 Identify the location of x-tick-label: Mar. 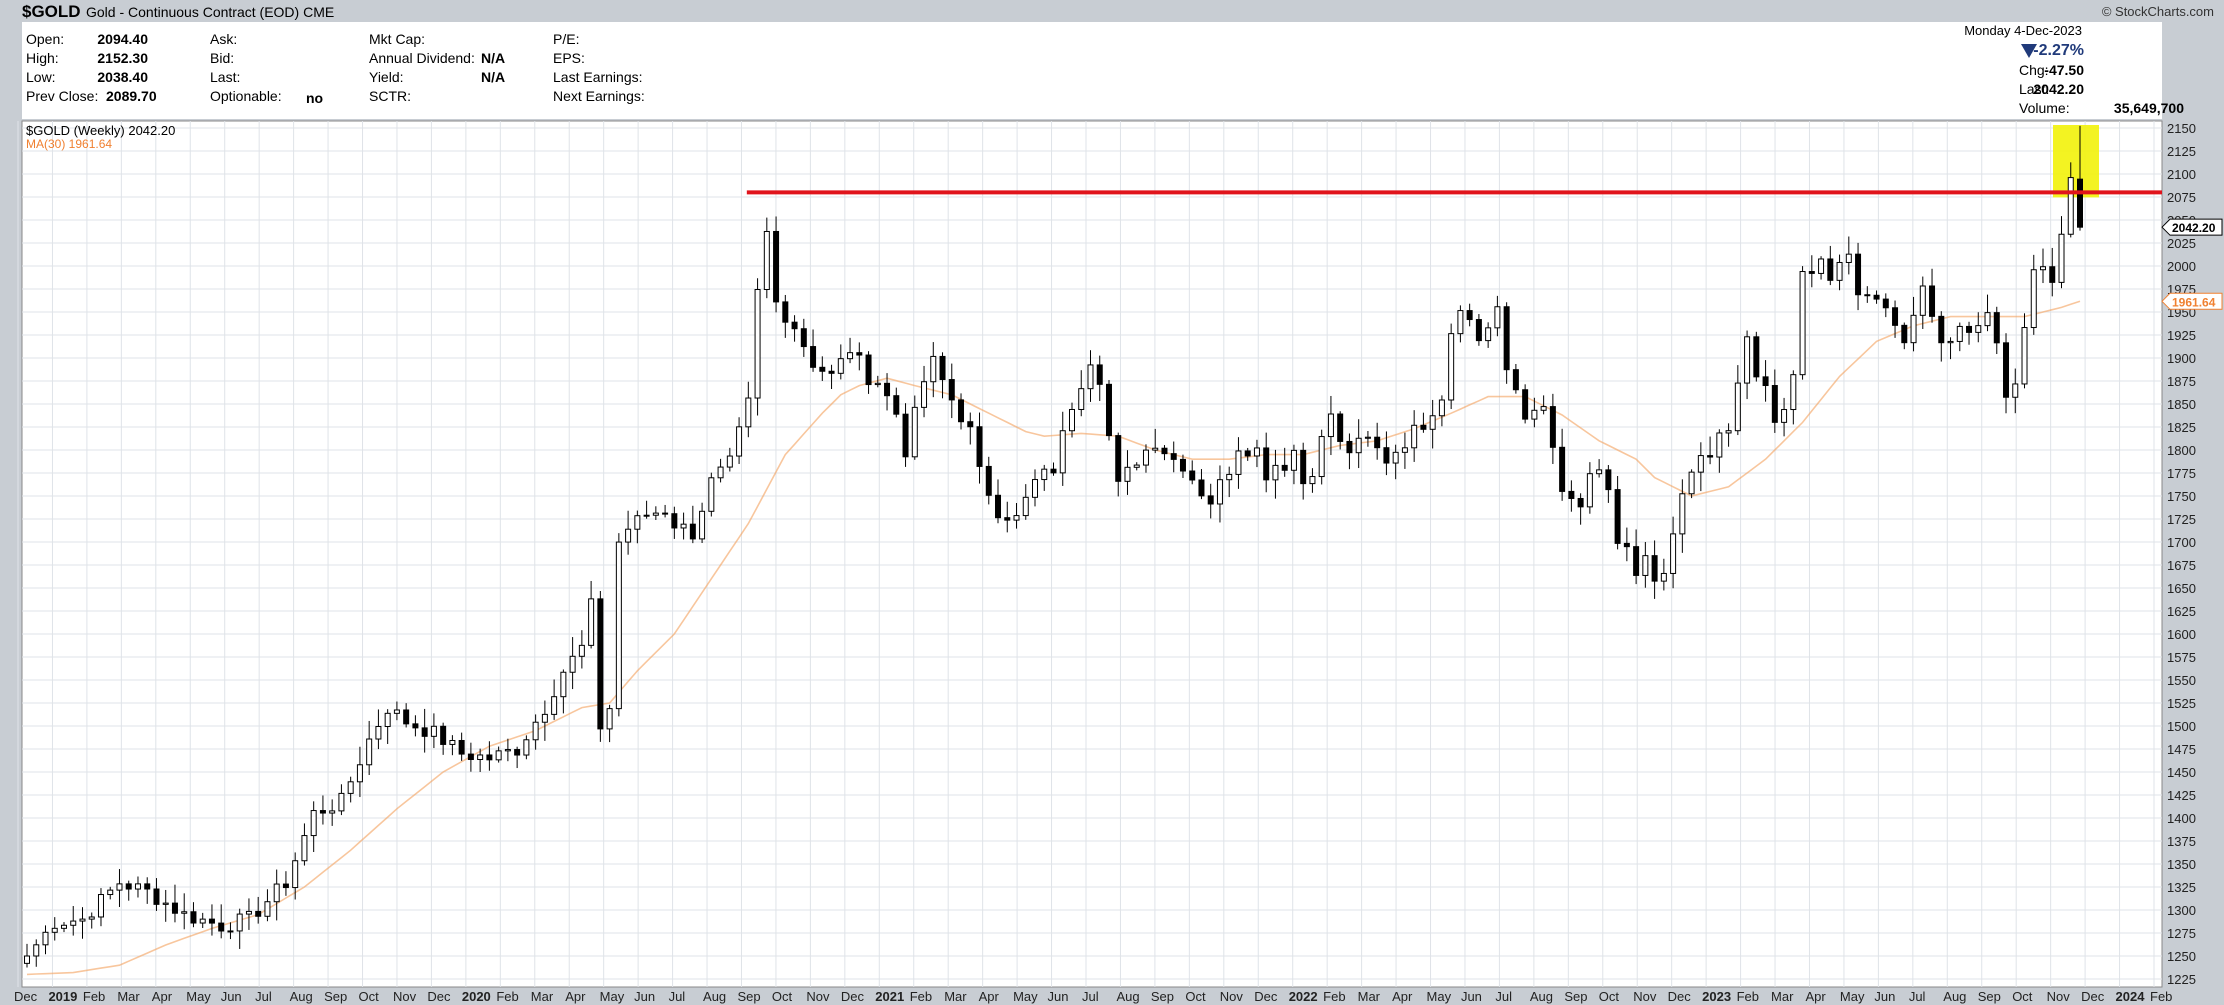
(542, 996).